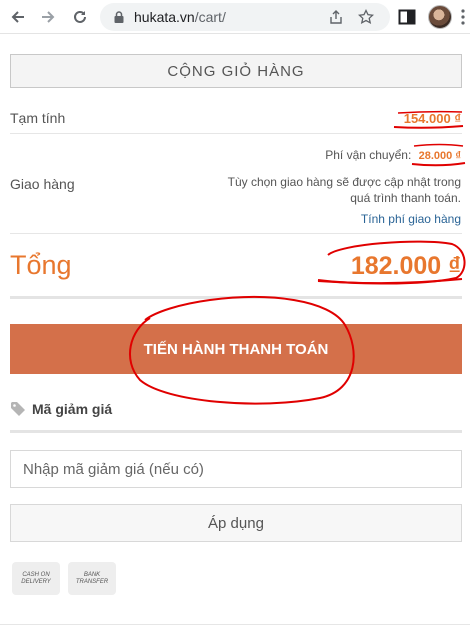  What do you see at coordinates (92, 581) in the screenshot?
I see `badge-line: TRANSFER` at bounding box center [92, 581].